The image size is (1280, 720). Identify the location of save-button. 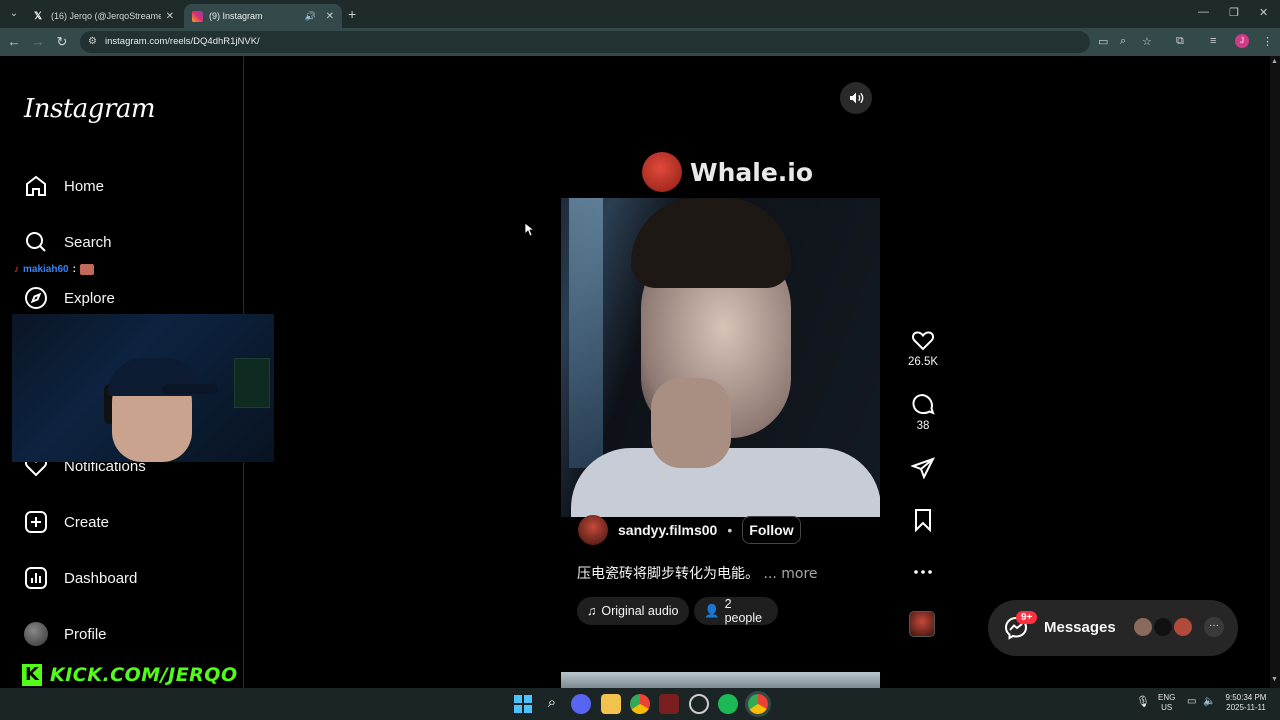
(923, 522).